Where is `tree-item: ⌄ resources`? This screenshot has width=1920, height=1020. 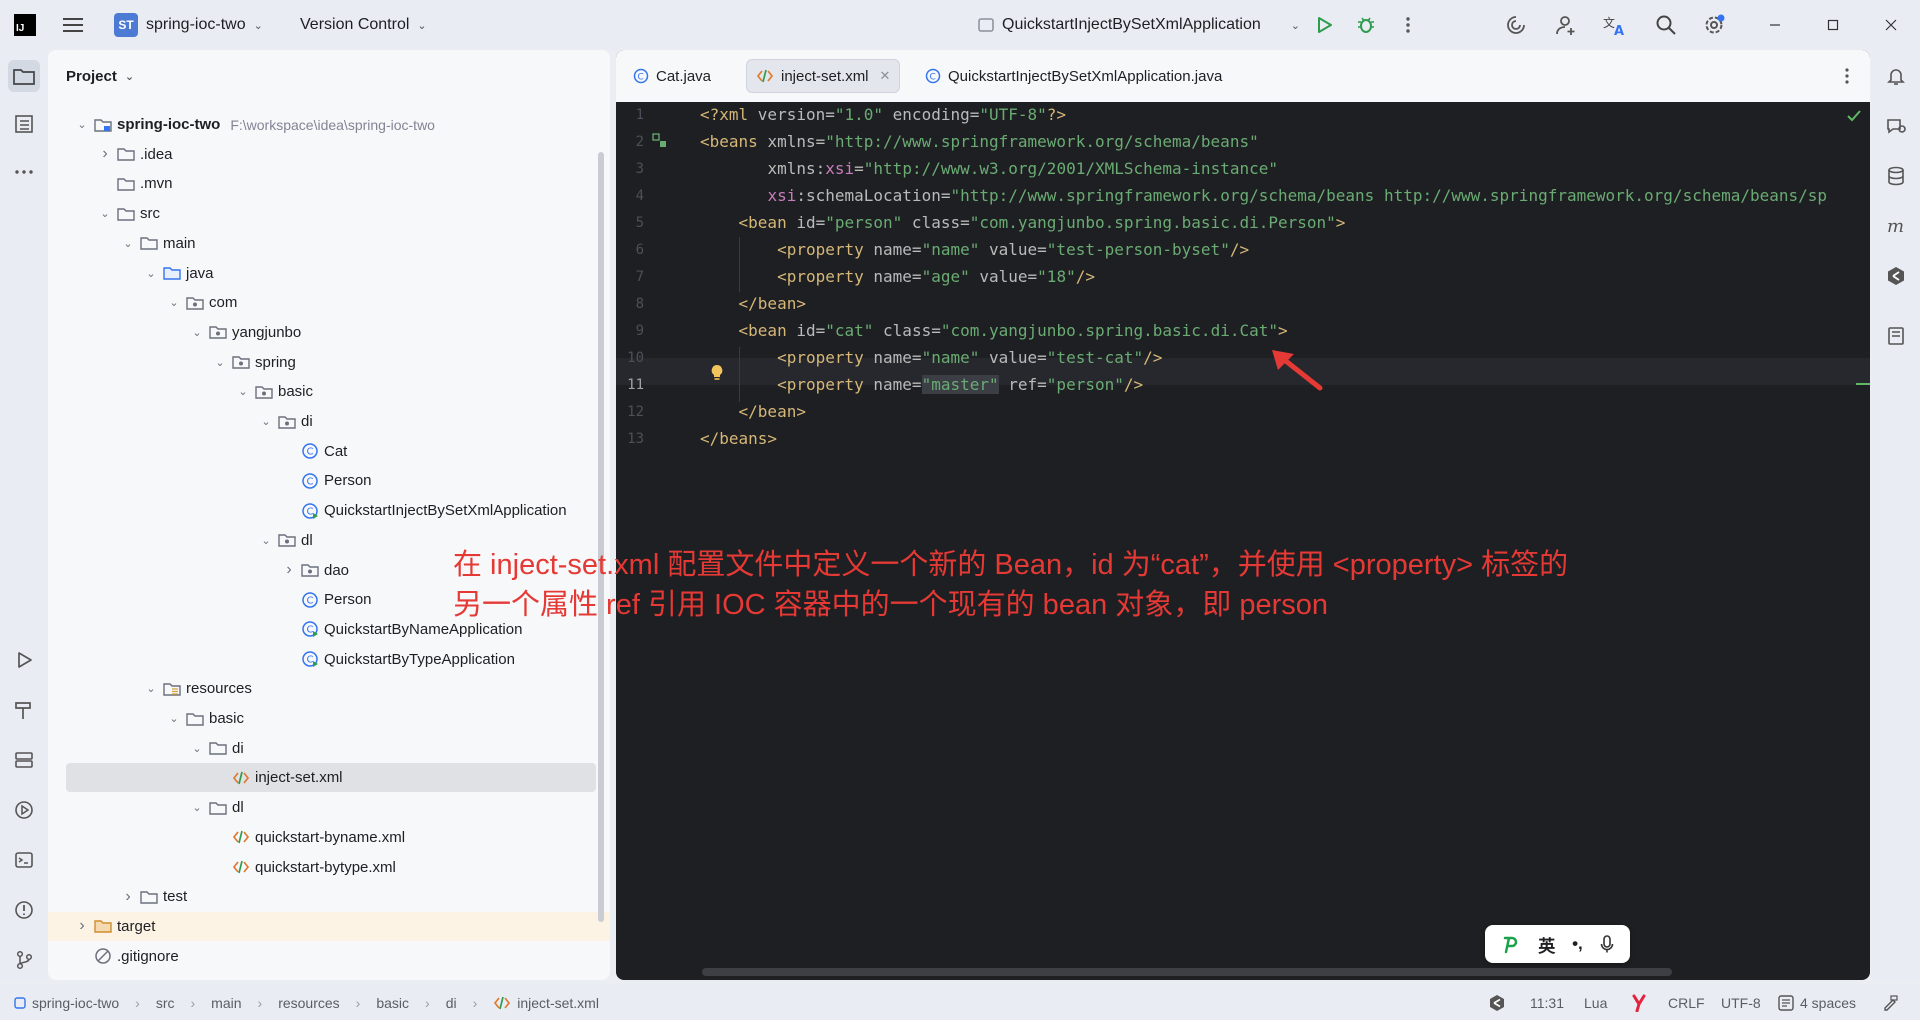 tree-item: ⌄ resources is located at coordinates (331, 688).